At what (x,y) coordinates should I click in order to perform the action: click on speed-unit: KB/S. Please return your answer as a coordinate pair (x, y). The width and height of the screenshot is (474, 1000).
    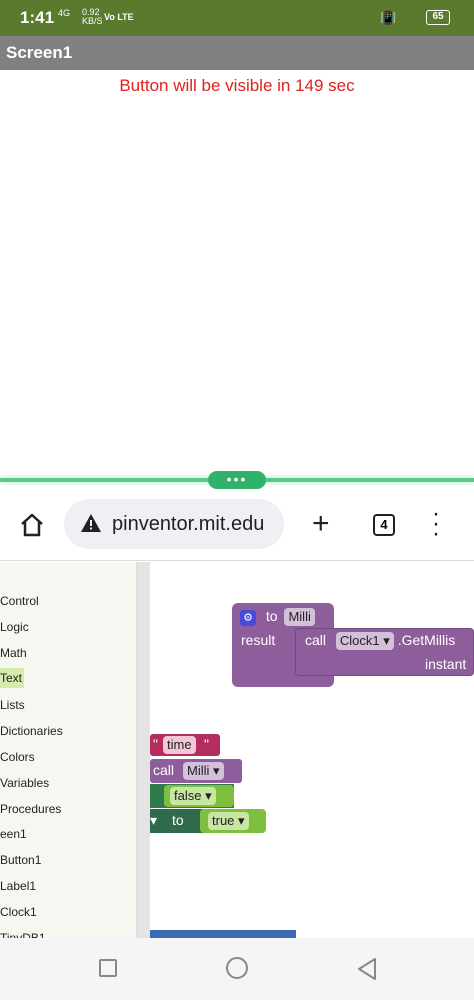
    Looking at the image, I should click on (92, 21).